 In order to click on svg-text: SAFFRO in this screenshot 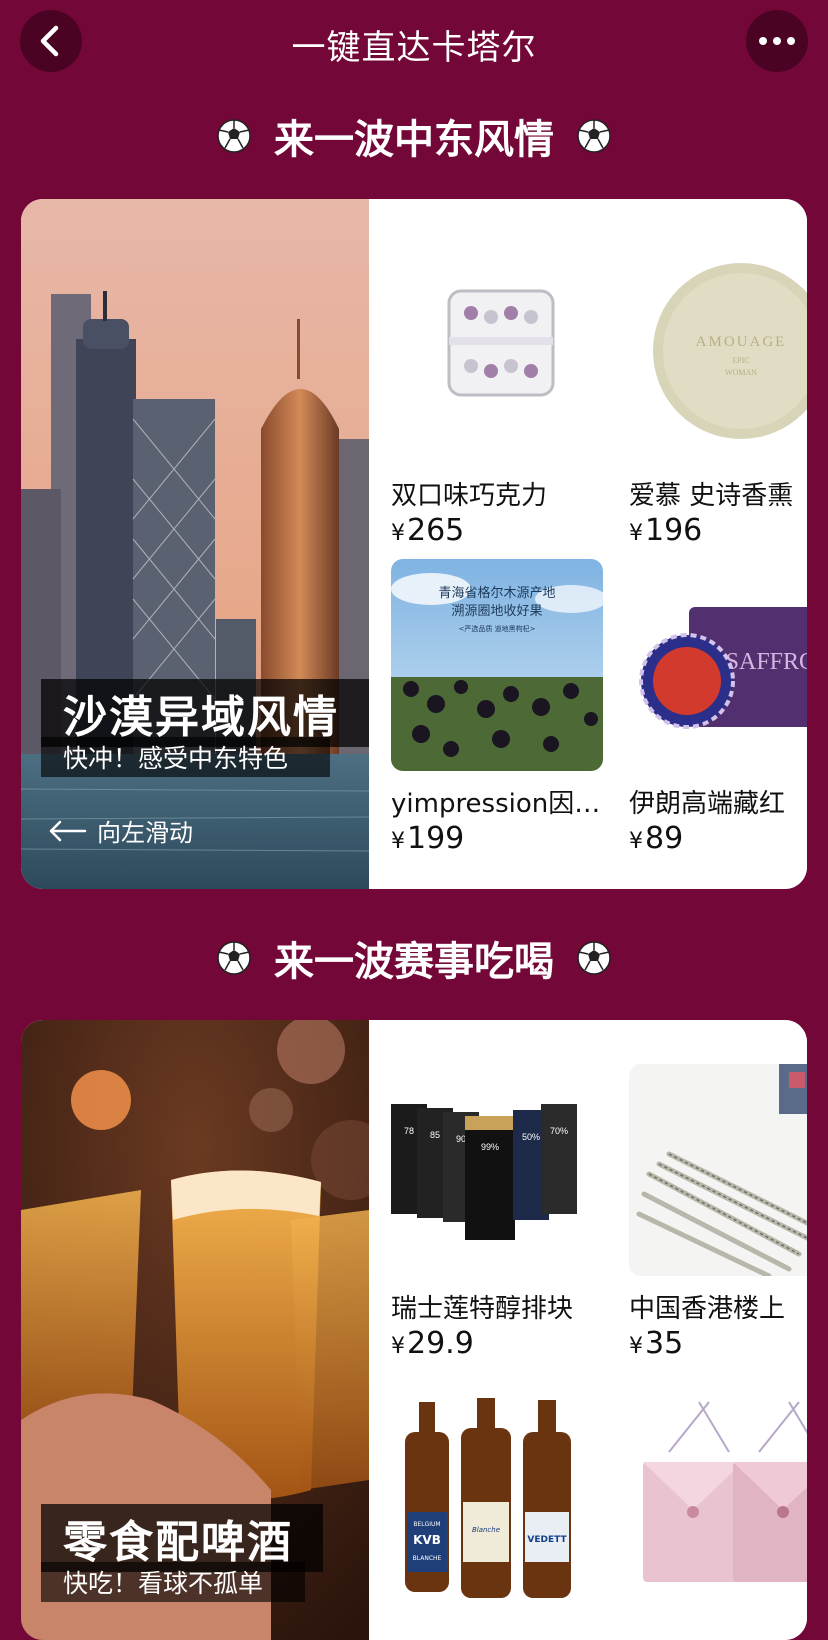, I will do `click(766, 662)`.